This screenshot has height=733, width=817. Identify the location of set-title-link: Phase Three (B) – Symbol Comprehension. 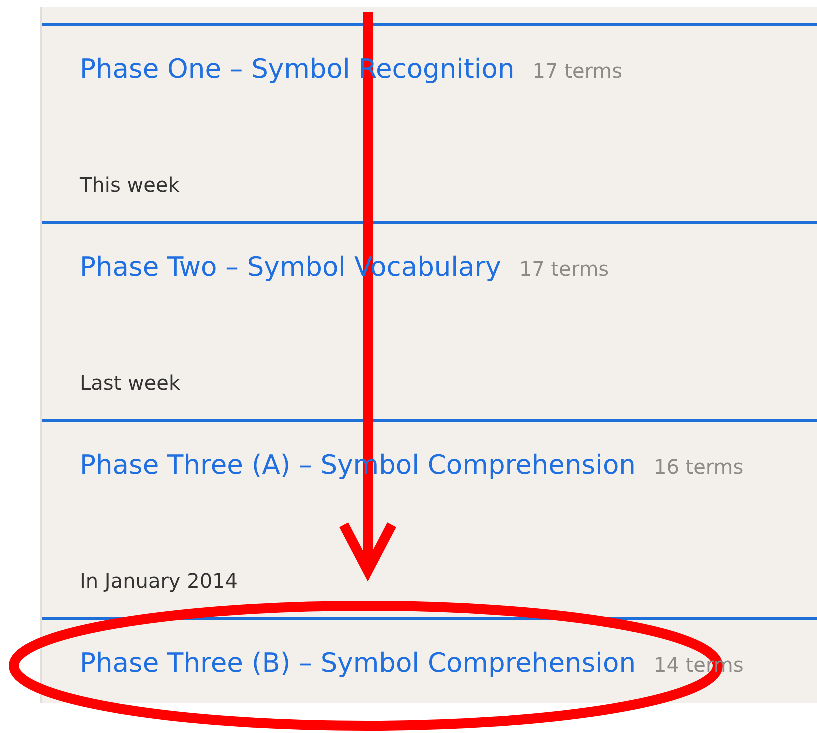
(358, 663).